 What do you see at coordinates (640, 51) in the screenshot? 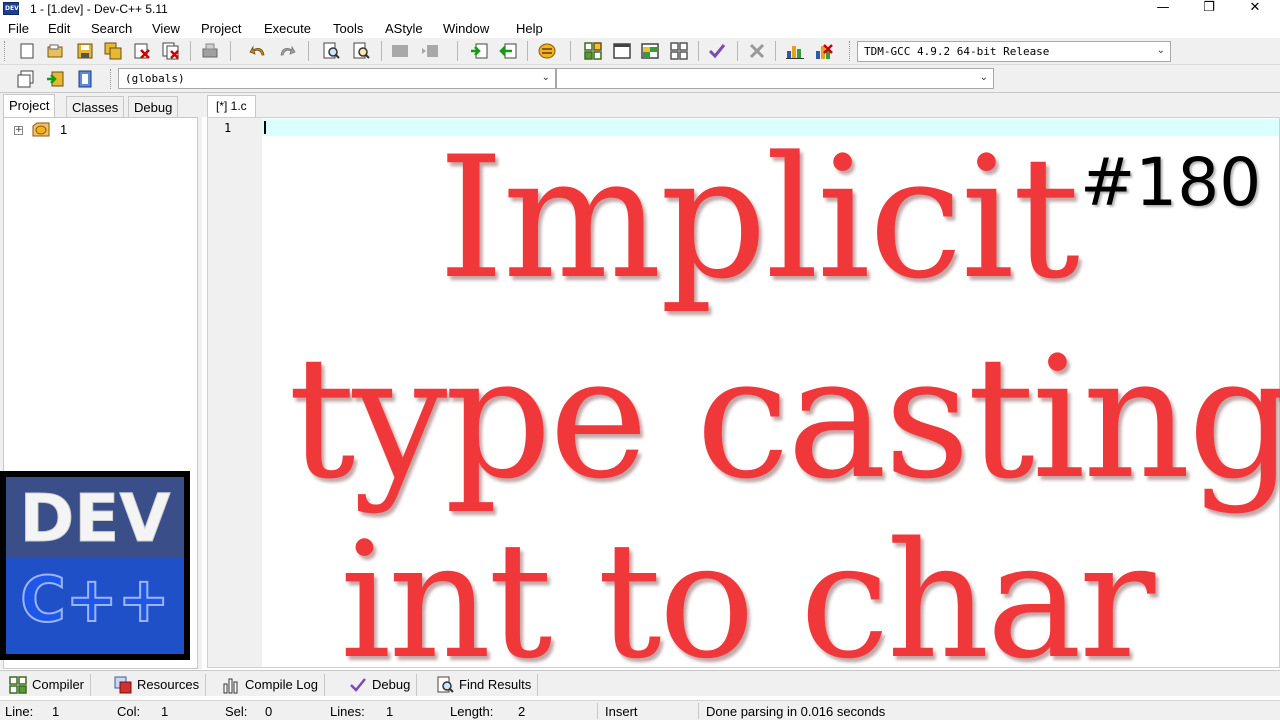
I see `main-toolbar: TDM-GCC 4.9.2 64-bit Release ⌄` at bounding box center [640, 51].